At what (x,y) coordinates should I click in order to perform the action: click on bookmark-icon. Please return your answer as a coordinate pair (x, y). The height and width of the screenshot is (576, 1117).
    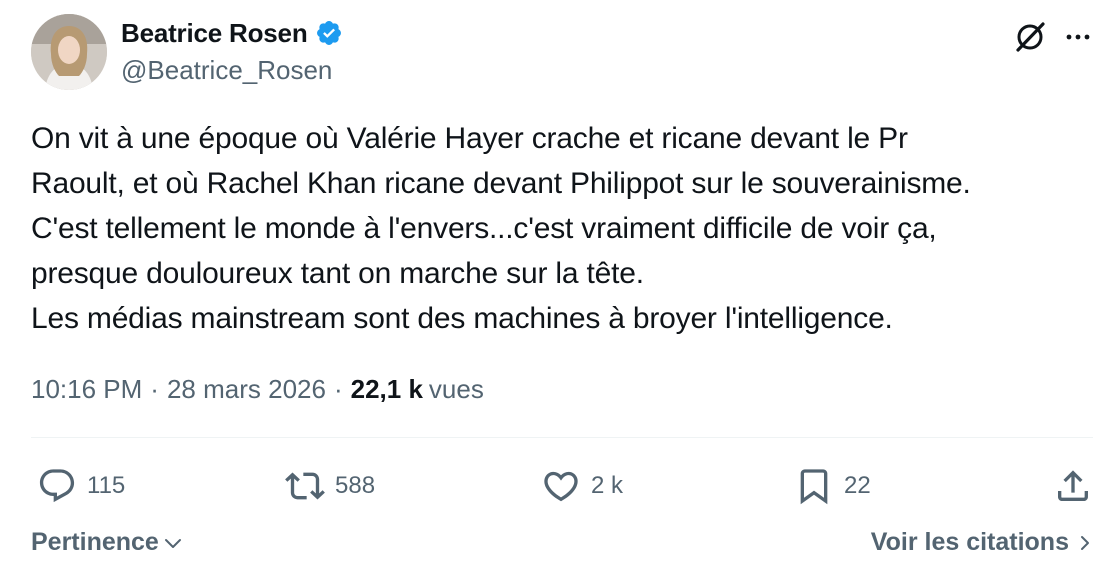
    Looking at the image, I should click on (814, 487).